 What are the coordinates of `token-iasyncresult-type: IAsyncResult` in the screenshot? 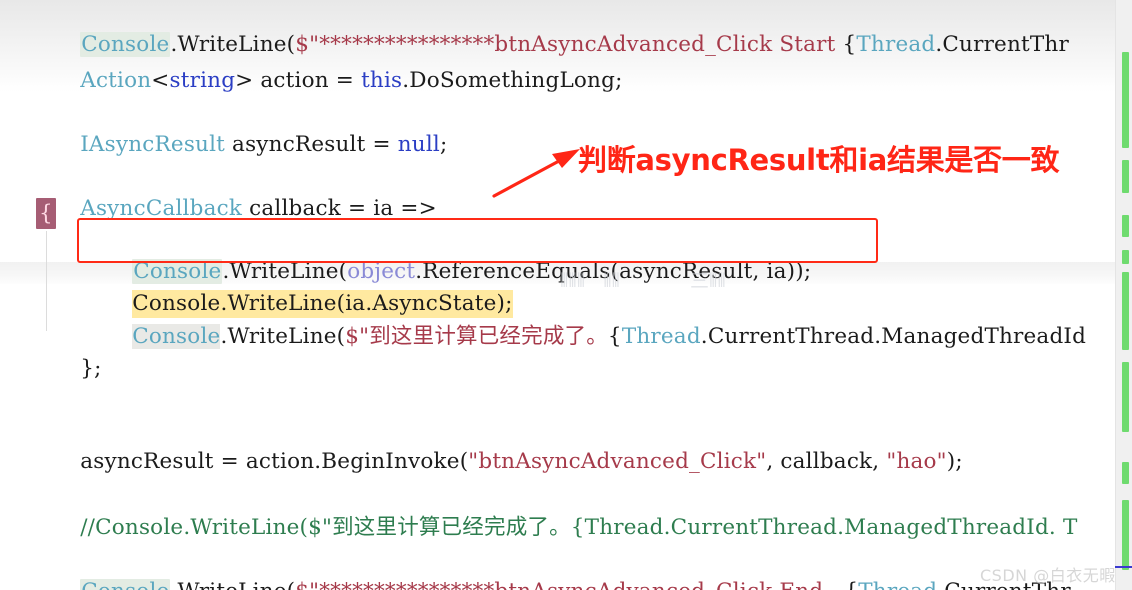 It's located at (153, 144).